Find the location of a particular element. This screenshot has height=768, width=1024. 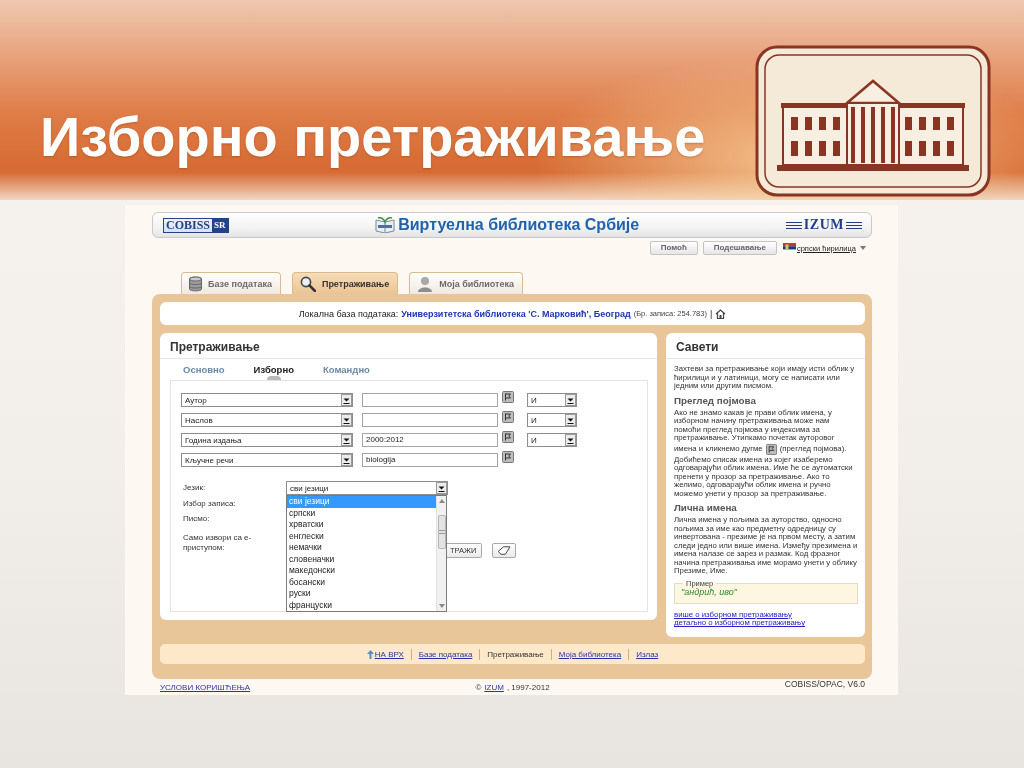

nav-tab: Базе података is located at coordinates (231, 283).